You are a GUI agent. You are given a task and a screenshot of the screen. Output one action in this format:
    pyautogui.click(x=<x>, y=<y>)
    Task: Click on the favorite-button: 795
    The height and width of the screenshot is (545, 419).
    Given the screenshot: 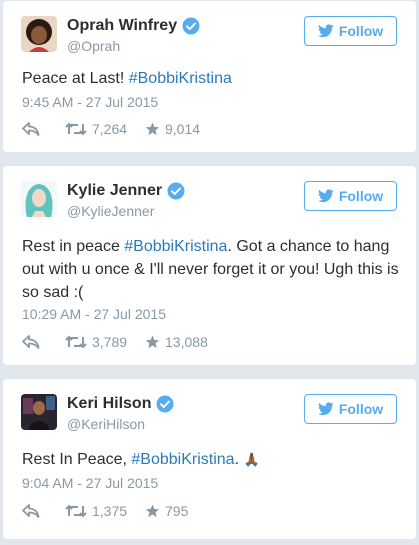 What is the action you would take?
    pyautogui.click(x=166, y=511)
    